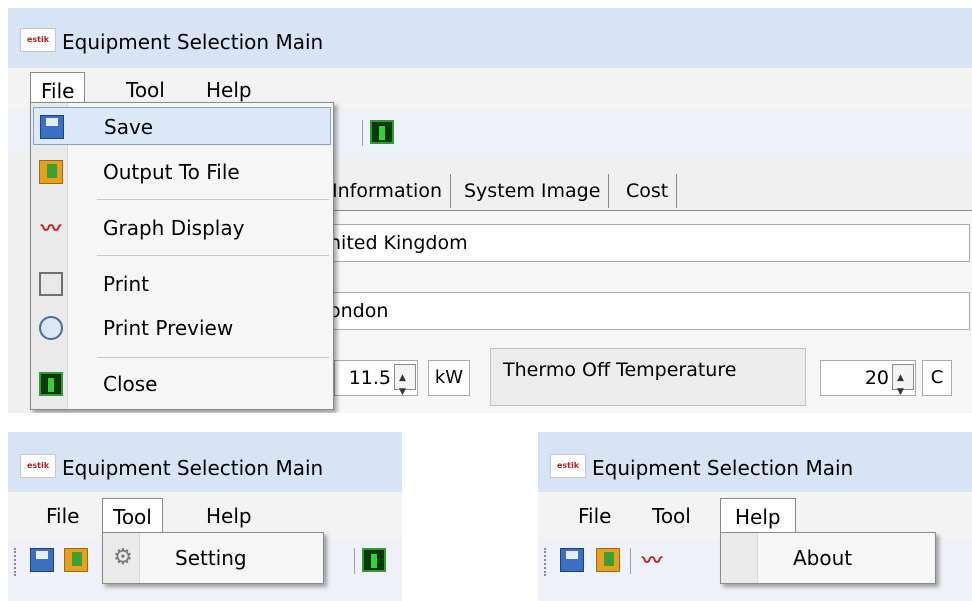 This screenshot has width=972, height=601. I want to click on tool-dropdown: ⚙ Setting, so click(213, 558).